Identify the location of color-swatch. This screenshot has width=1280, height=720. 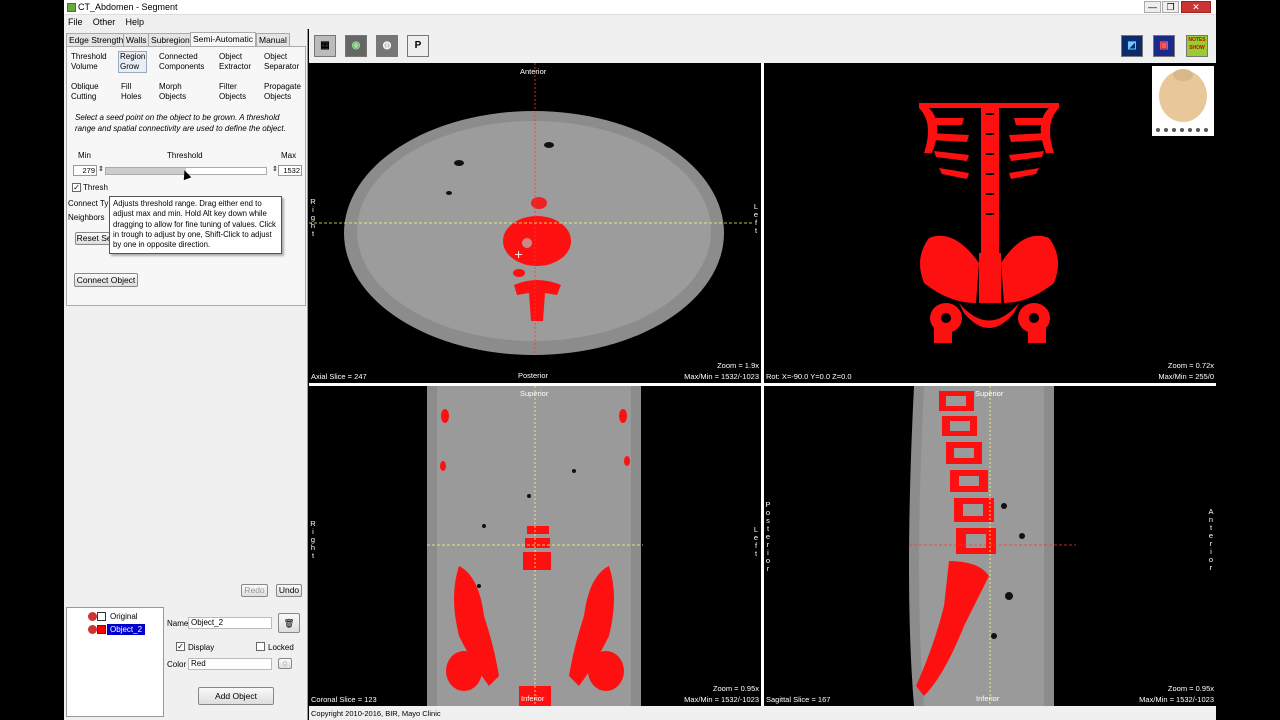
(101, 616).